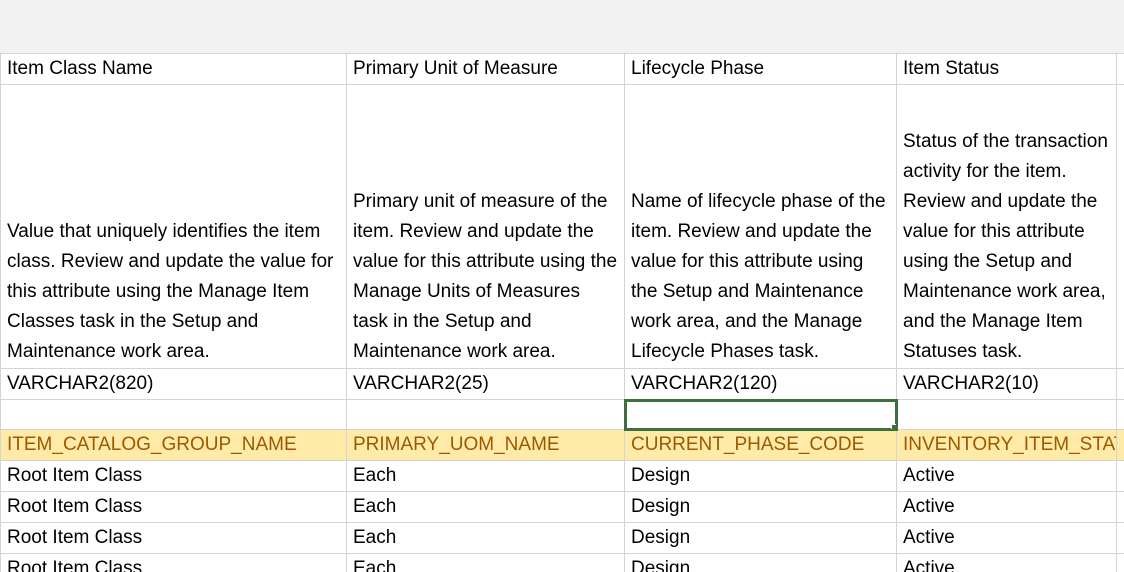  I want to click on cell-tech-primary-uom: PRIMARY_UOM_NAME, so click(485, 445).